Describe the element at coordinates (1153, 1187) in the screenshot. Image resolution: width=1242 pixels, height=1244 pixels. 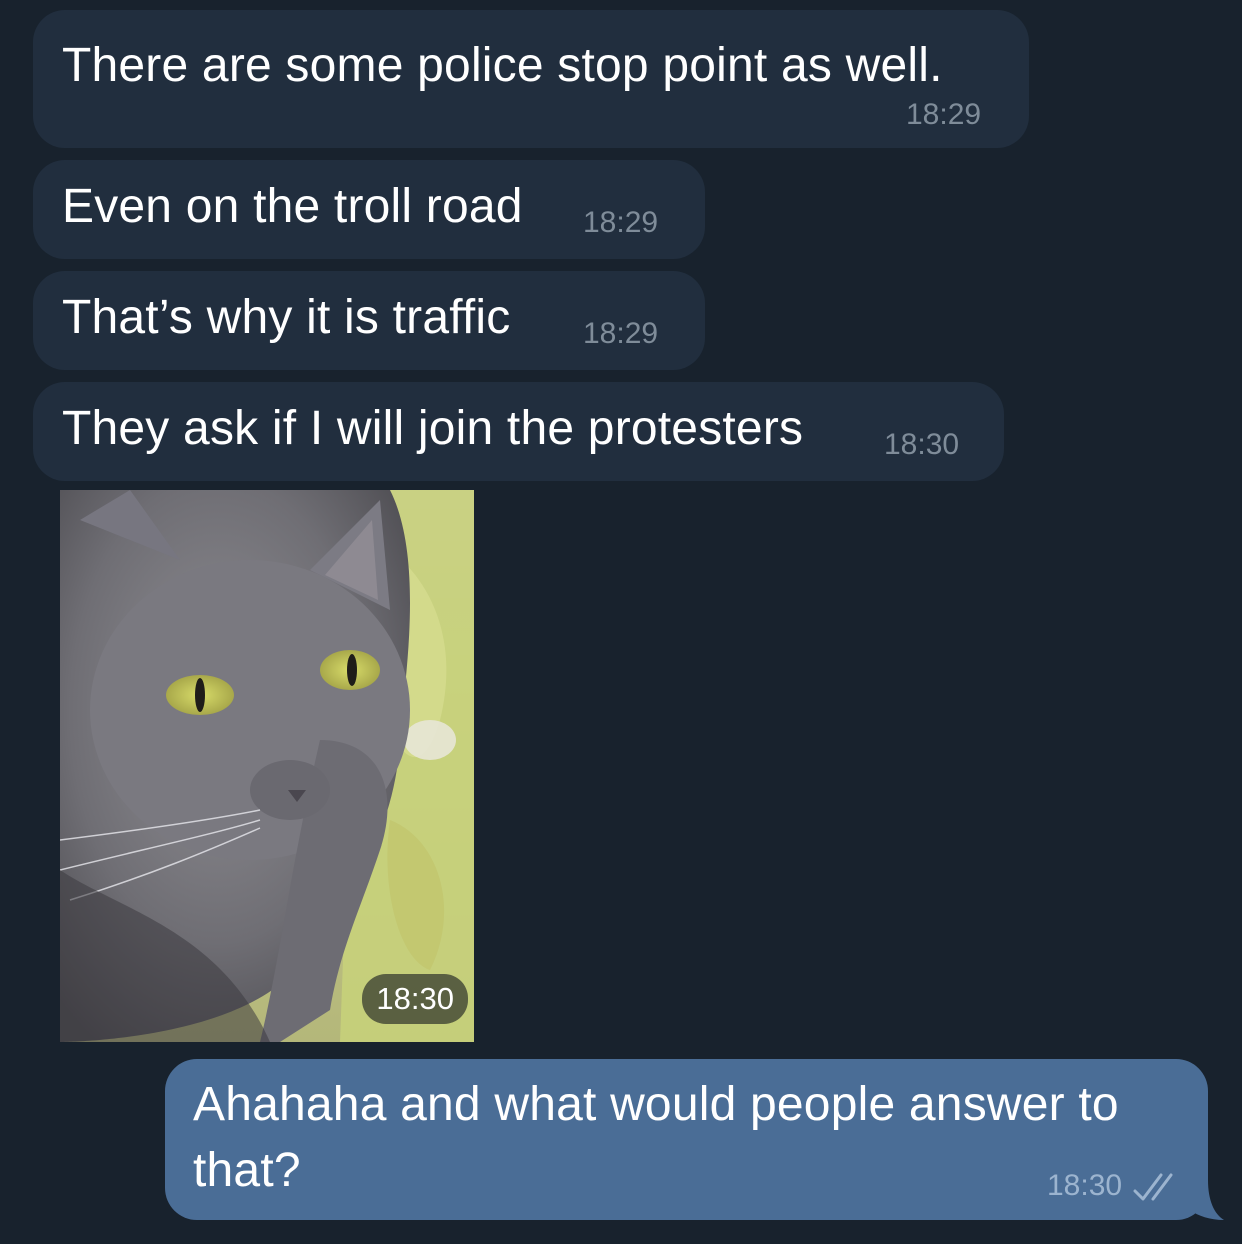
I see `double-check-icon` at that location.